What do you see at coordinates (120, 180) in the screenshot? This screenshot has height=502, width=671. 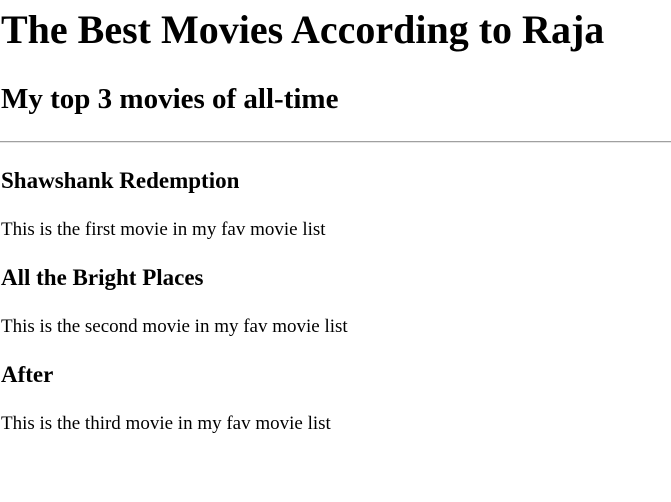 I see `movie-title-shawshank-redemption: Shawshank Redemption` at bounding box center [120, 180].